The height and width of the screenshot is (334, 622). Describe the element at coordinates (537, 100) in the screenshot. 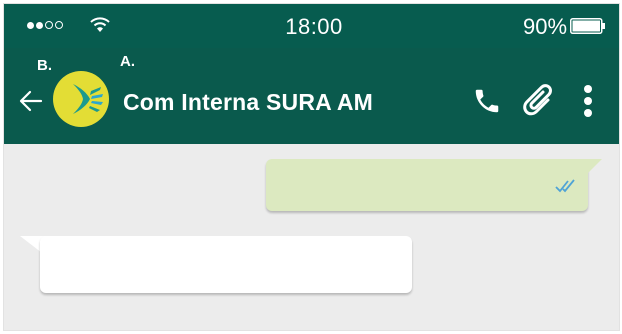

I see `paperclip-icon` at that location.